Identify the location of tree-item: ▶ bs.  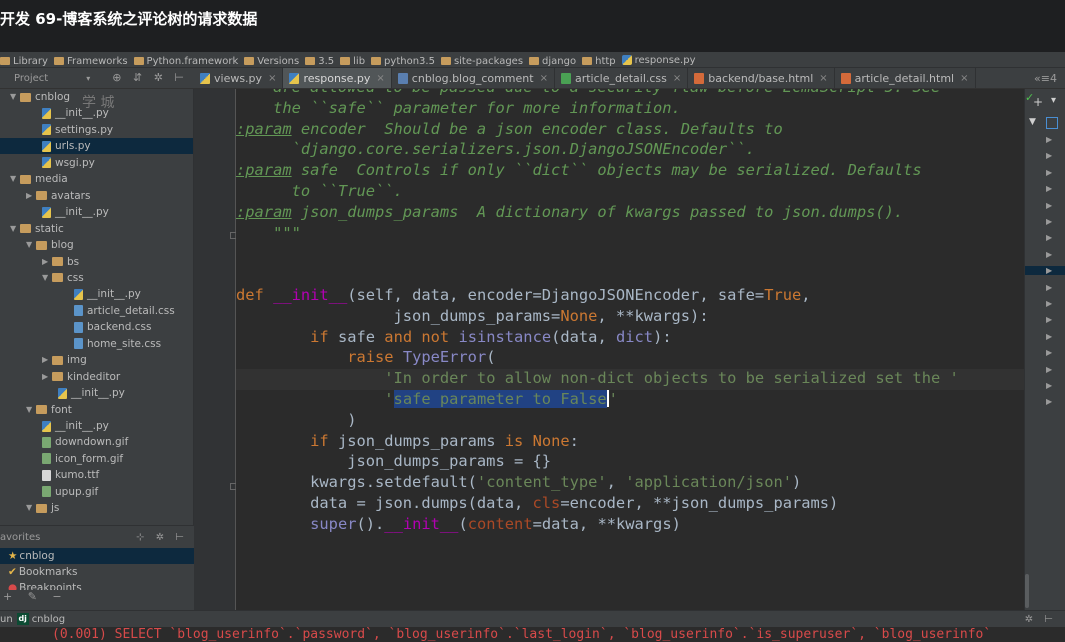
(39, 262).